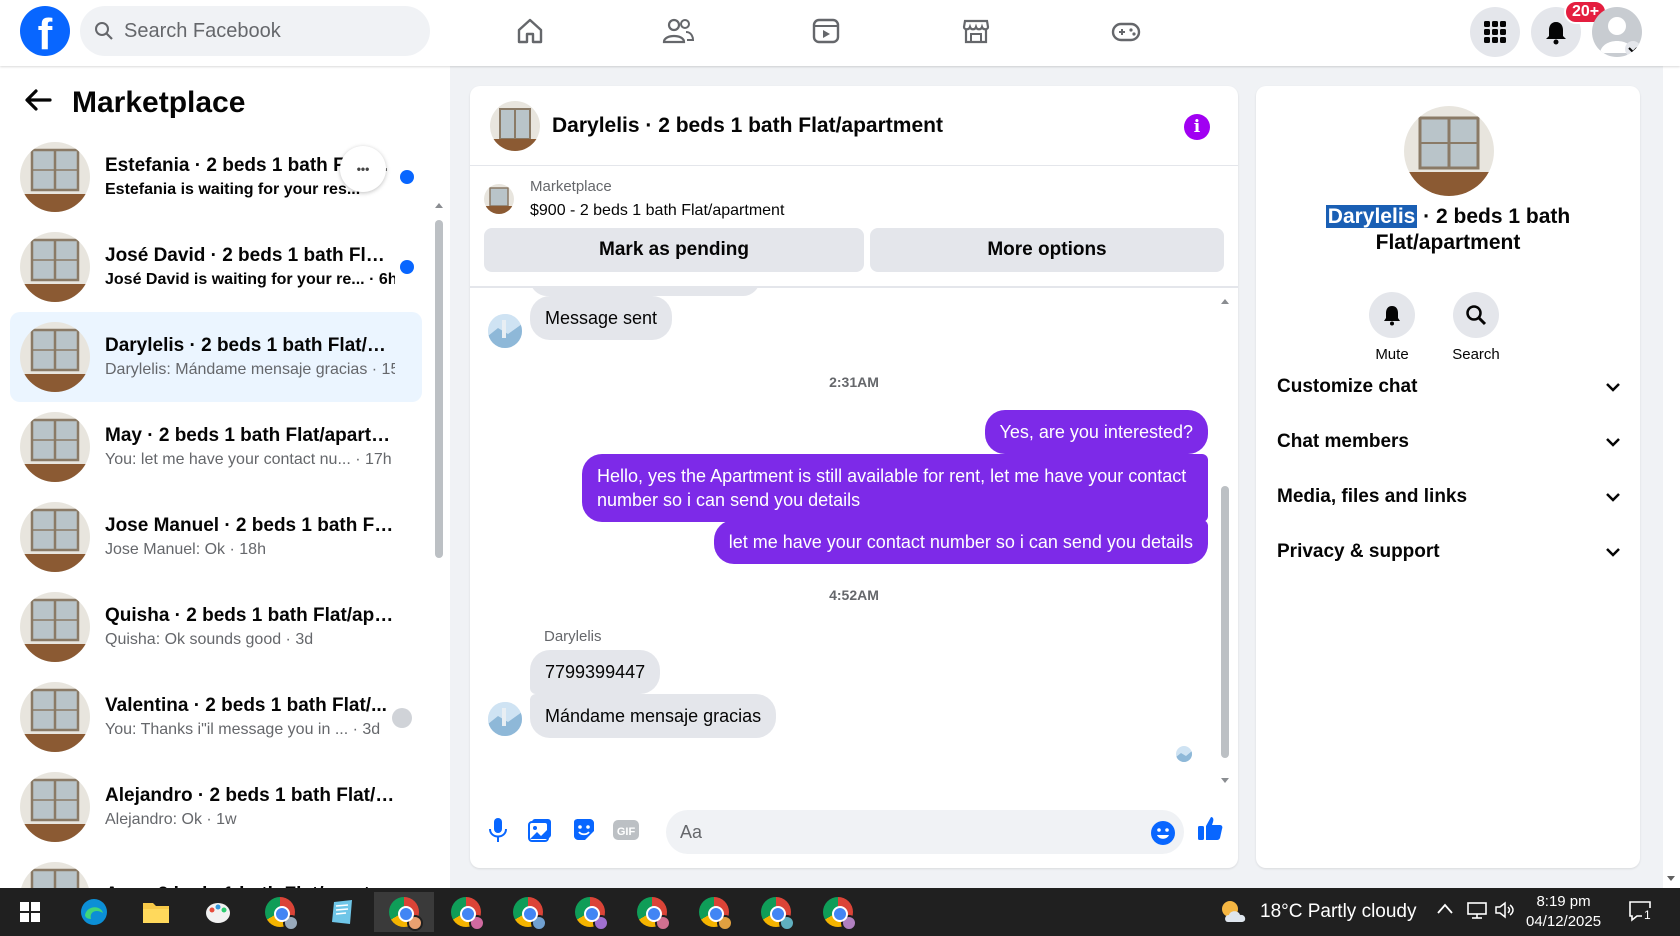 This screenshot has width=1680, height=936. I want to click on menu-grid-icon, so click(1495, 32).